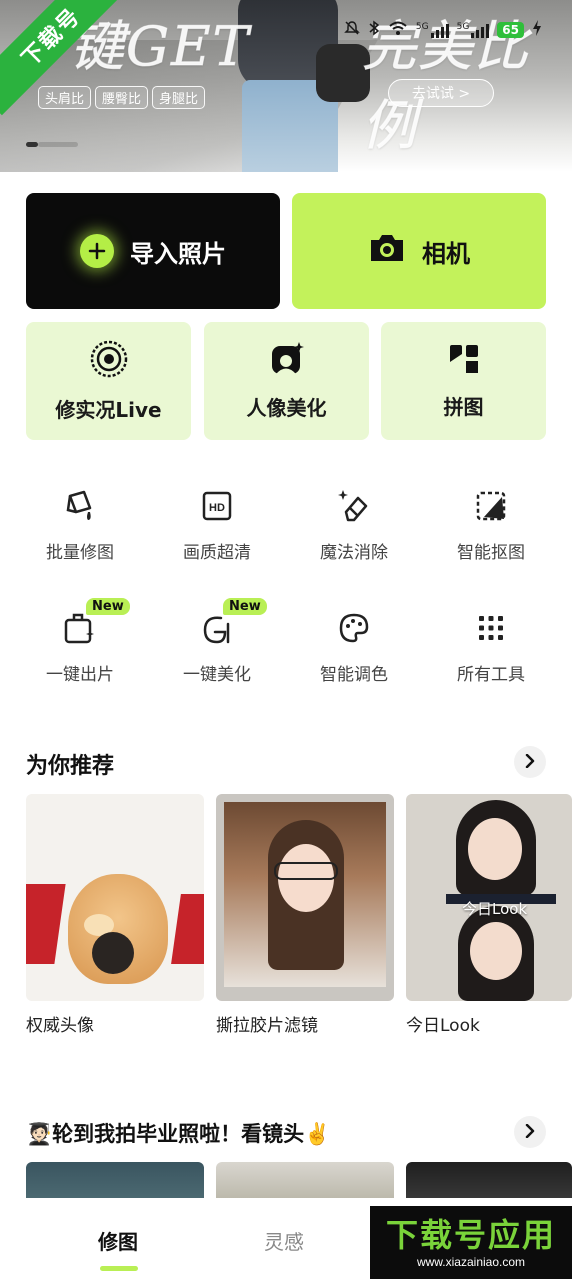 This screenshot has width=572, height=1279. What do you see at coordinates (354, 675) in the screenshot?
I see `tool-label: 智能调色` at bounding box center [354, 675].